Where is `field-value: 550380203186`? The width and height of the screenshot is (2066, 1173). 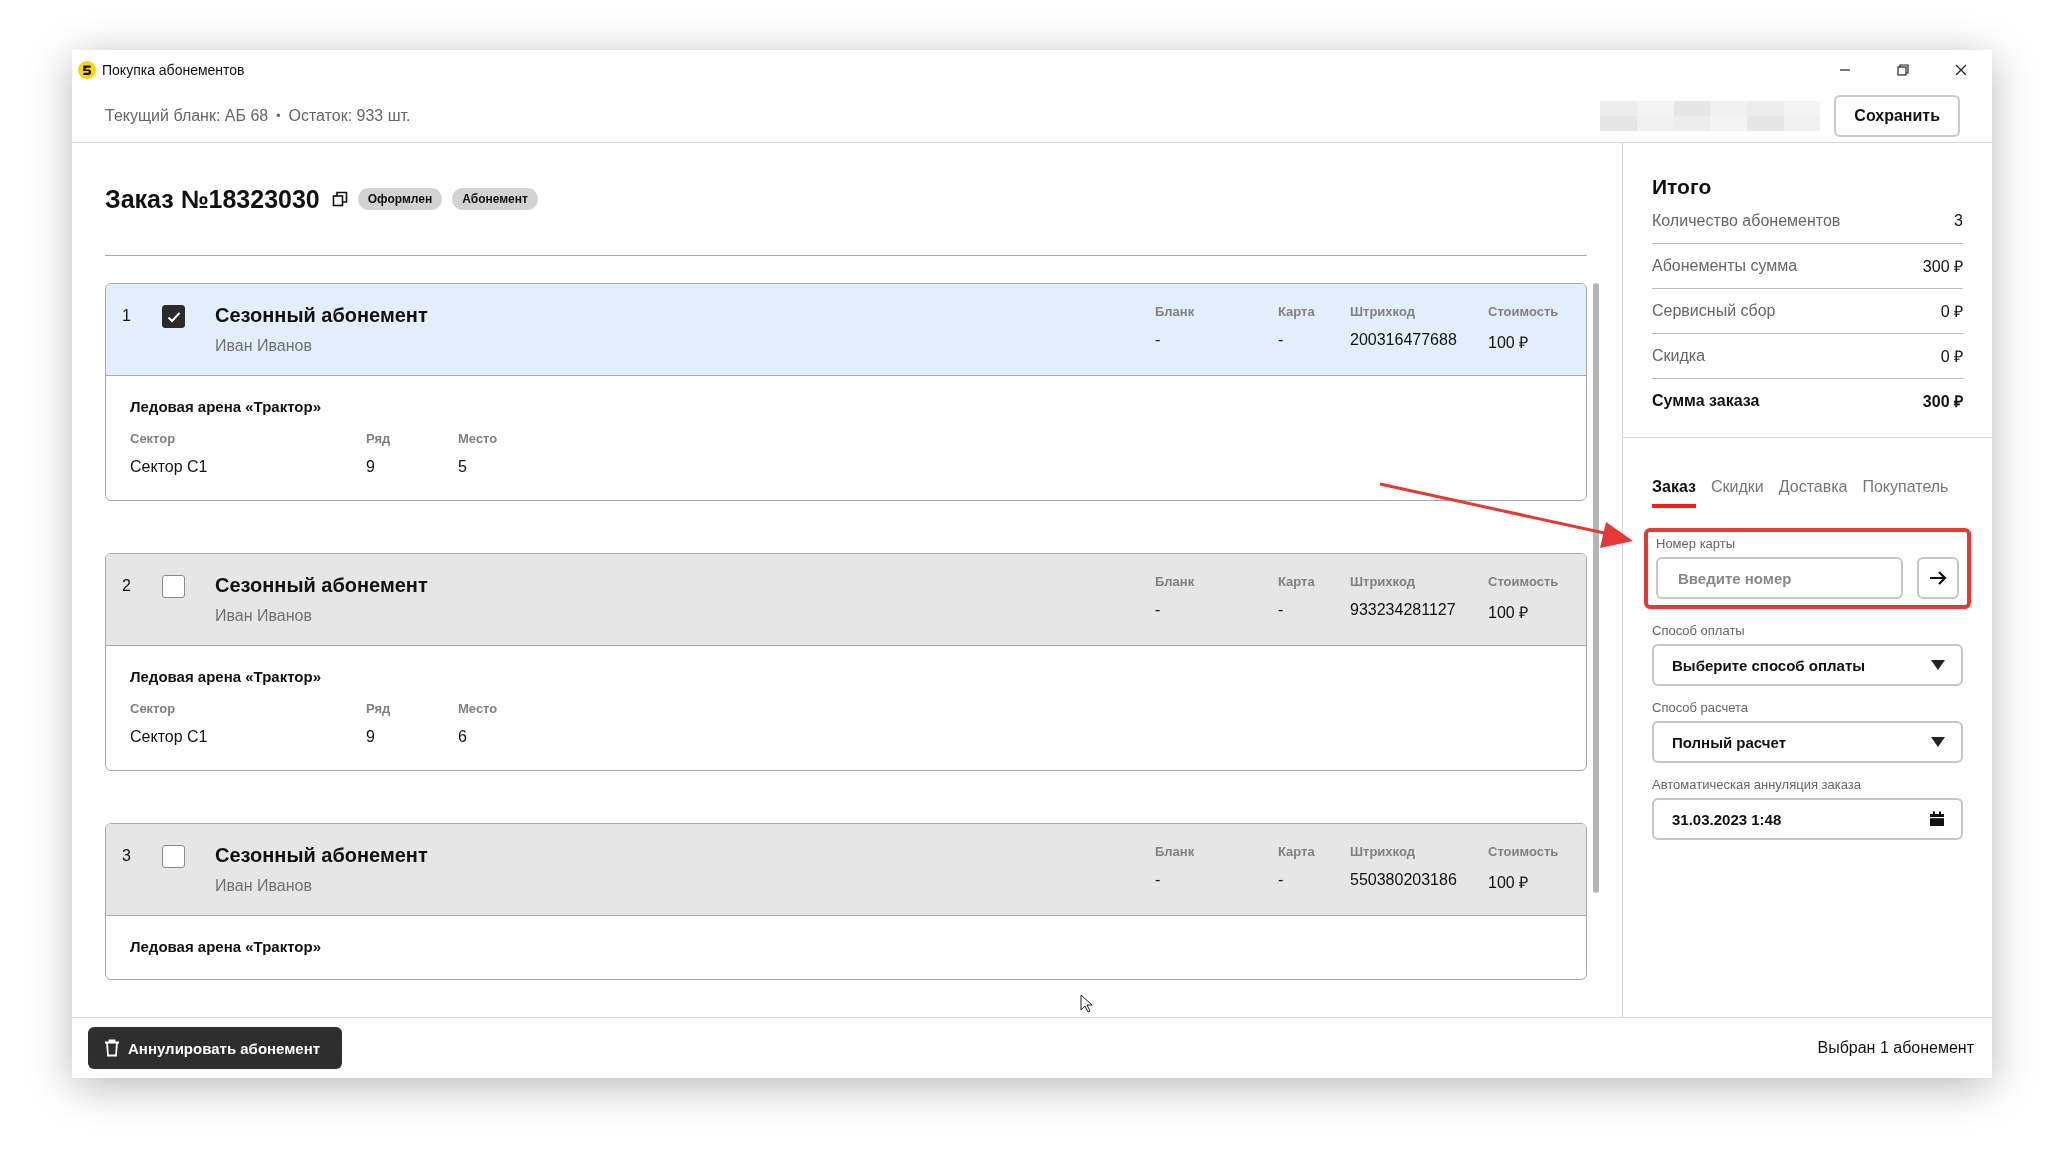
field-value: 550380203186 is located at coordinates (1404, 880).